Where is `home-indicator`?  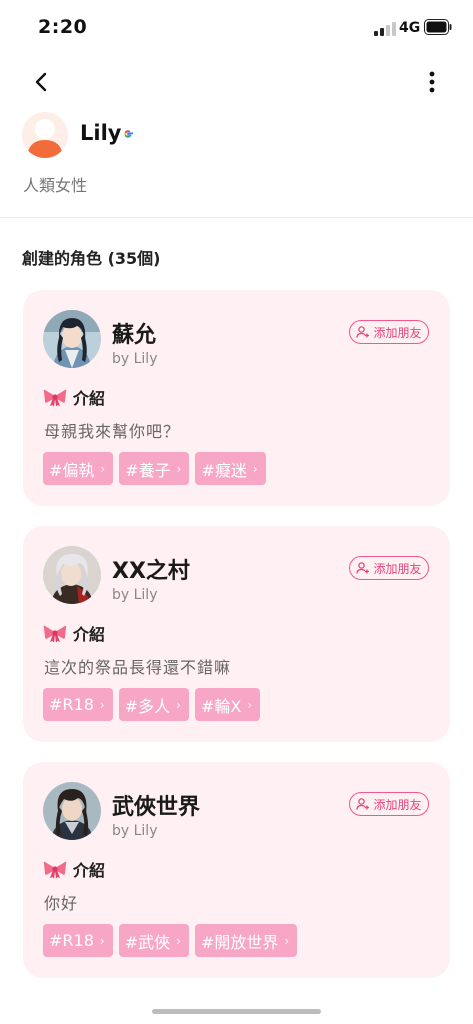 home-indicator is located at coordinates (236, 1011).